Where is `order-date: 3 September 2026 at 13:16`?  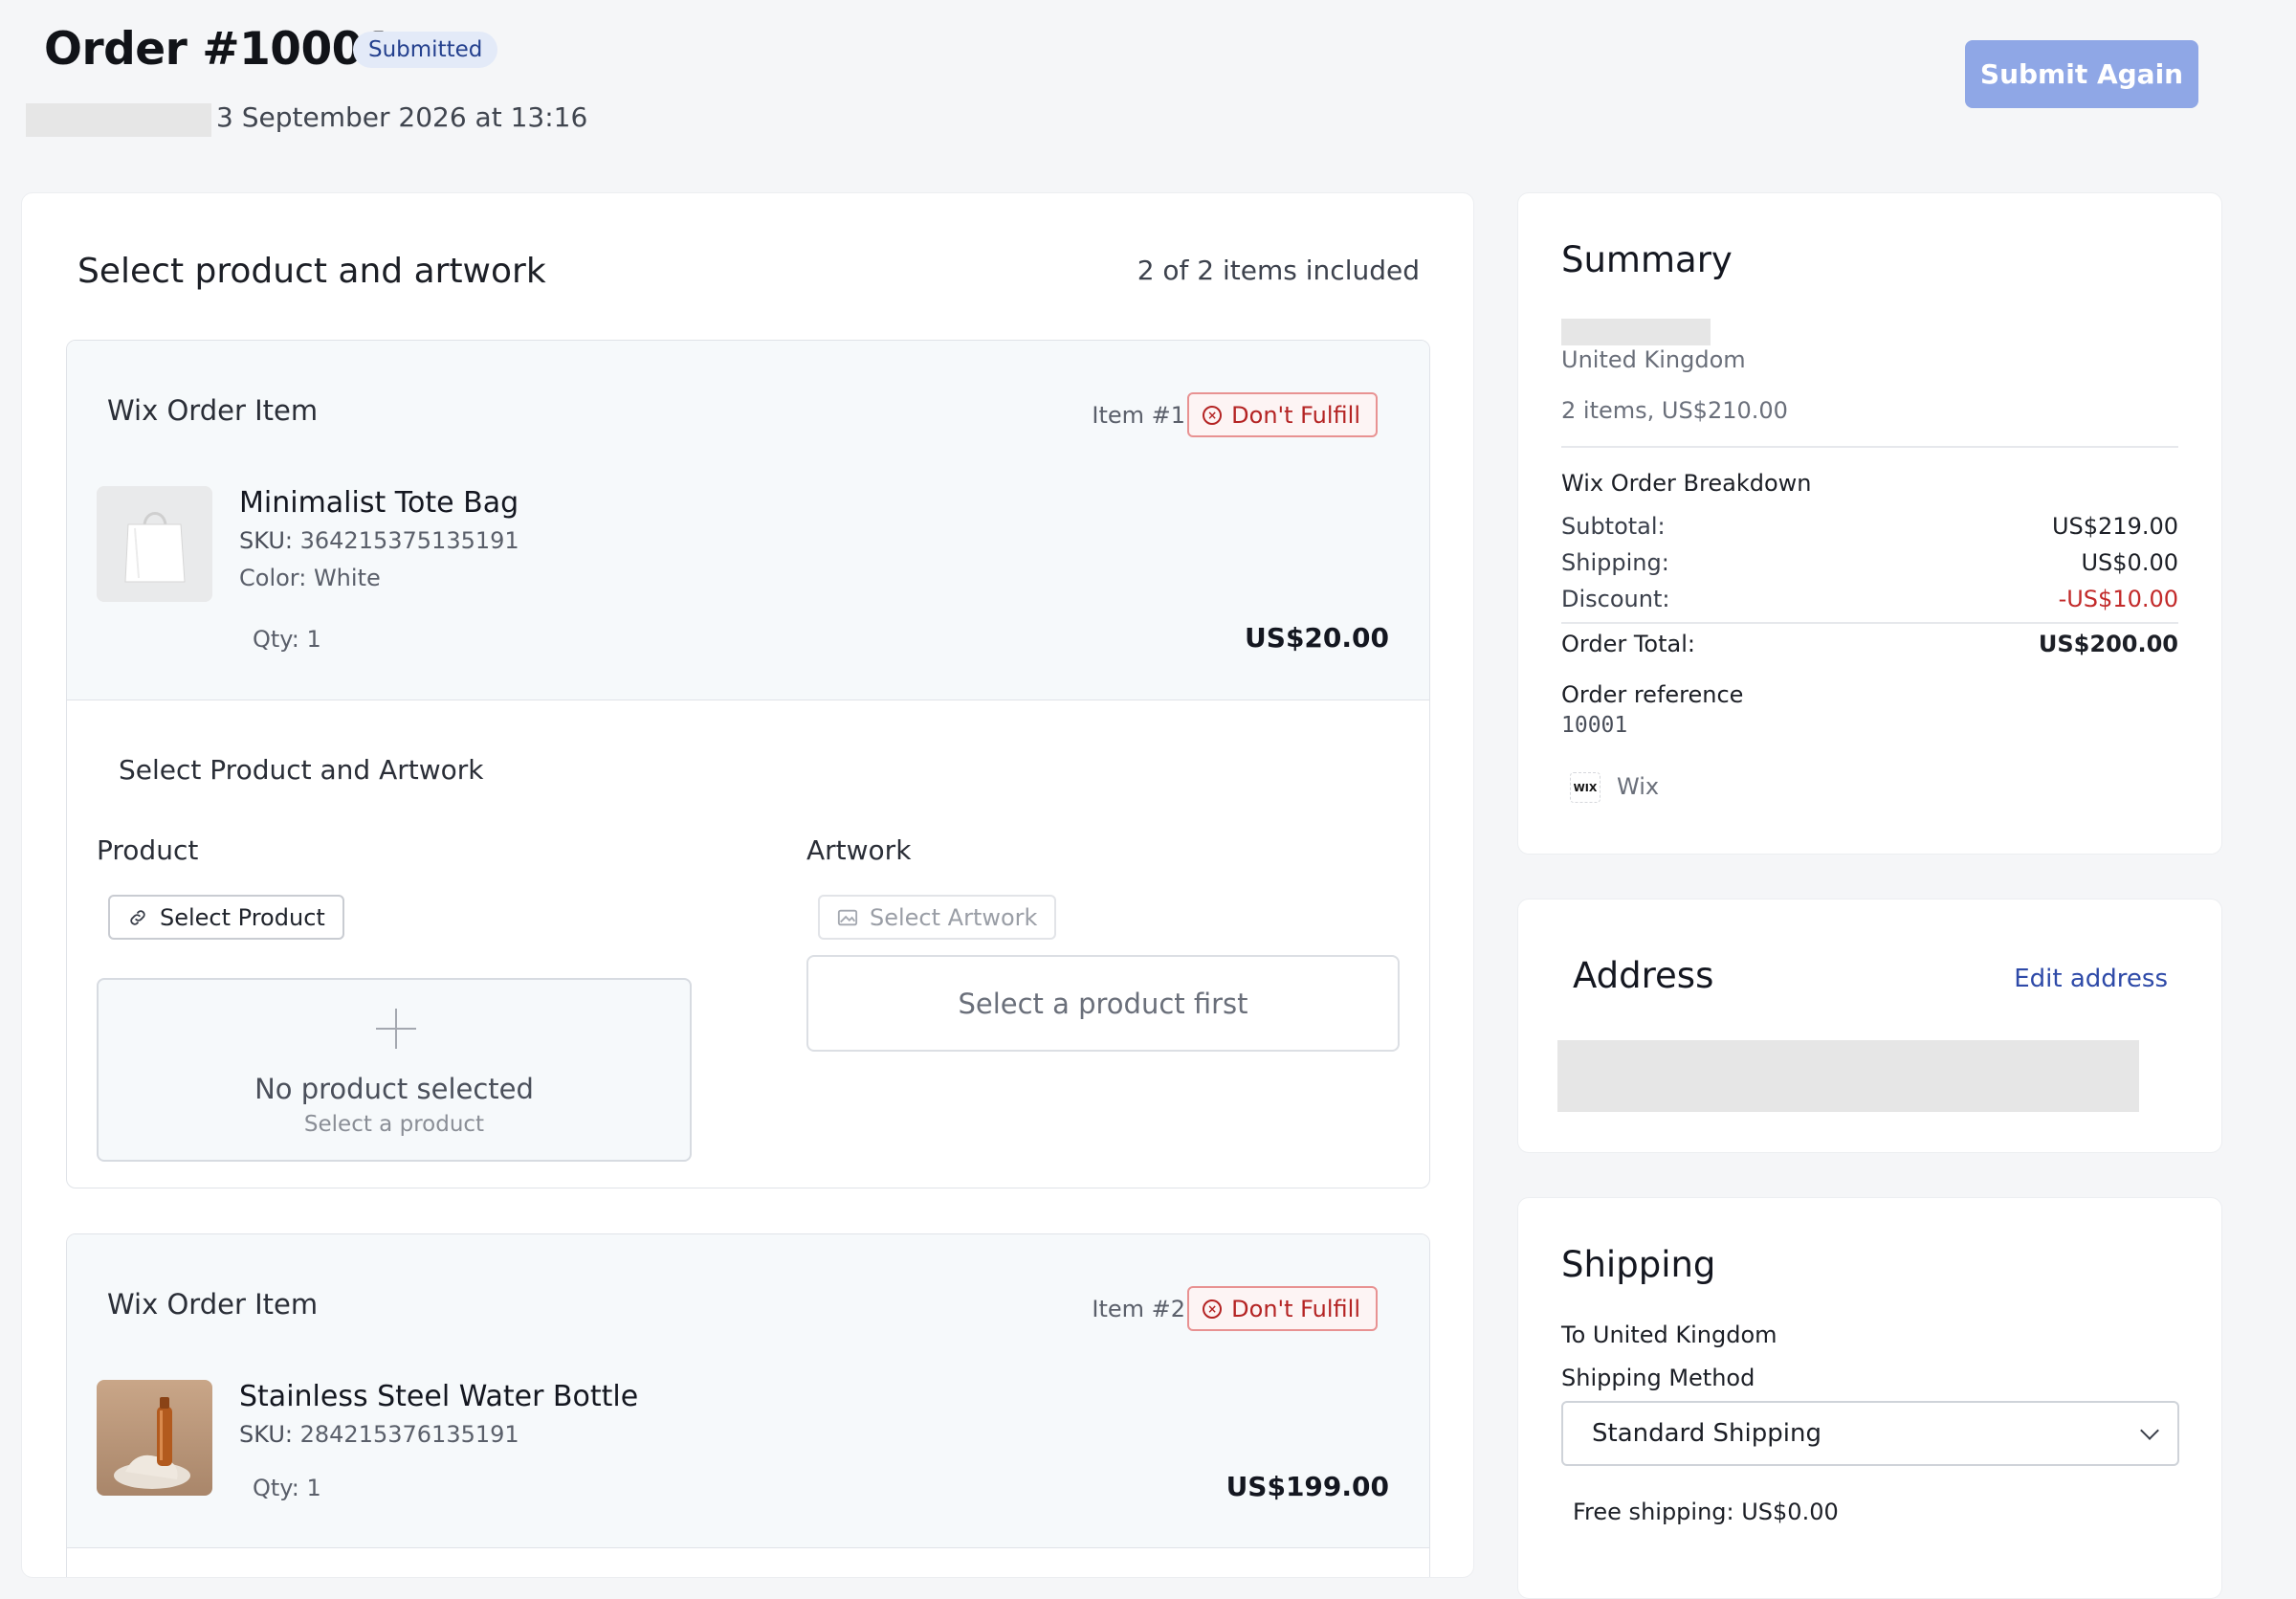
order-date: 3 September 2026 at 13:16 is located at coordinates (402, 117).